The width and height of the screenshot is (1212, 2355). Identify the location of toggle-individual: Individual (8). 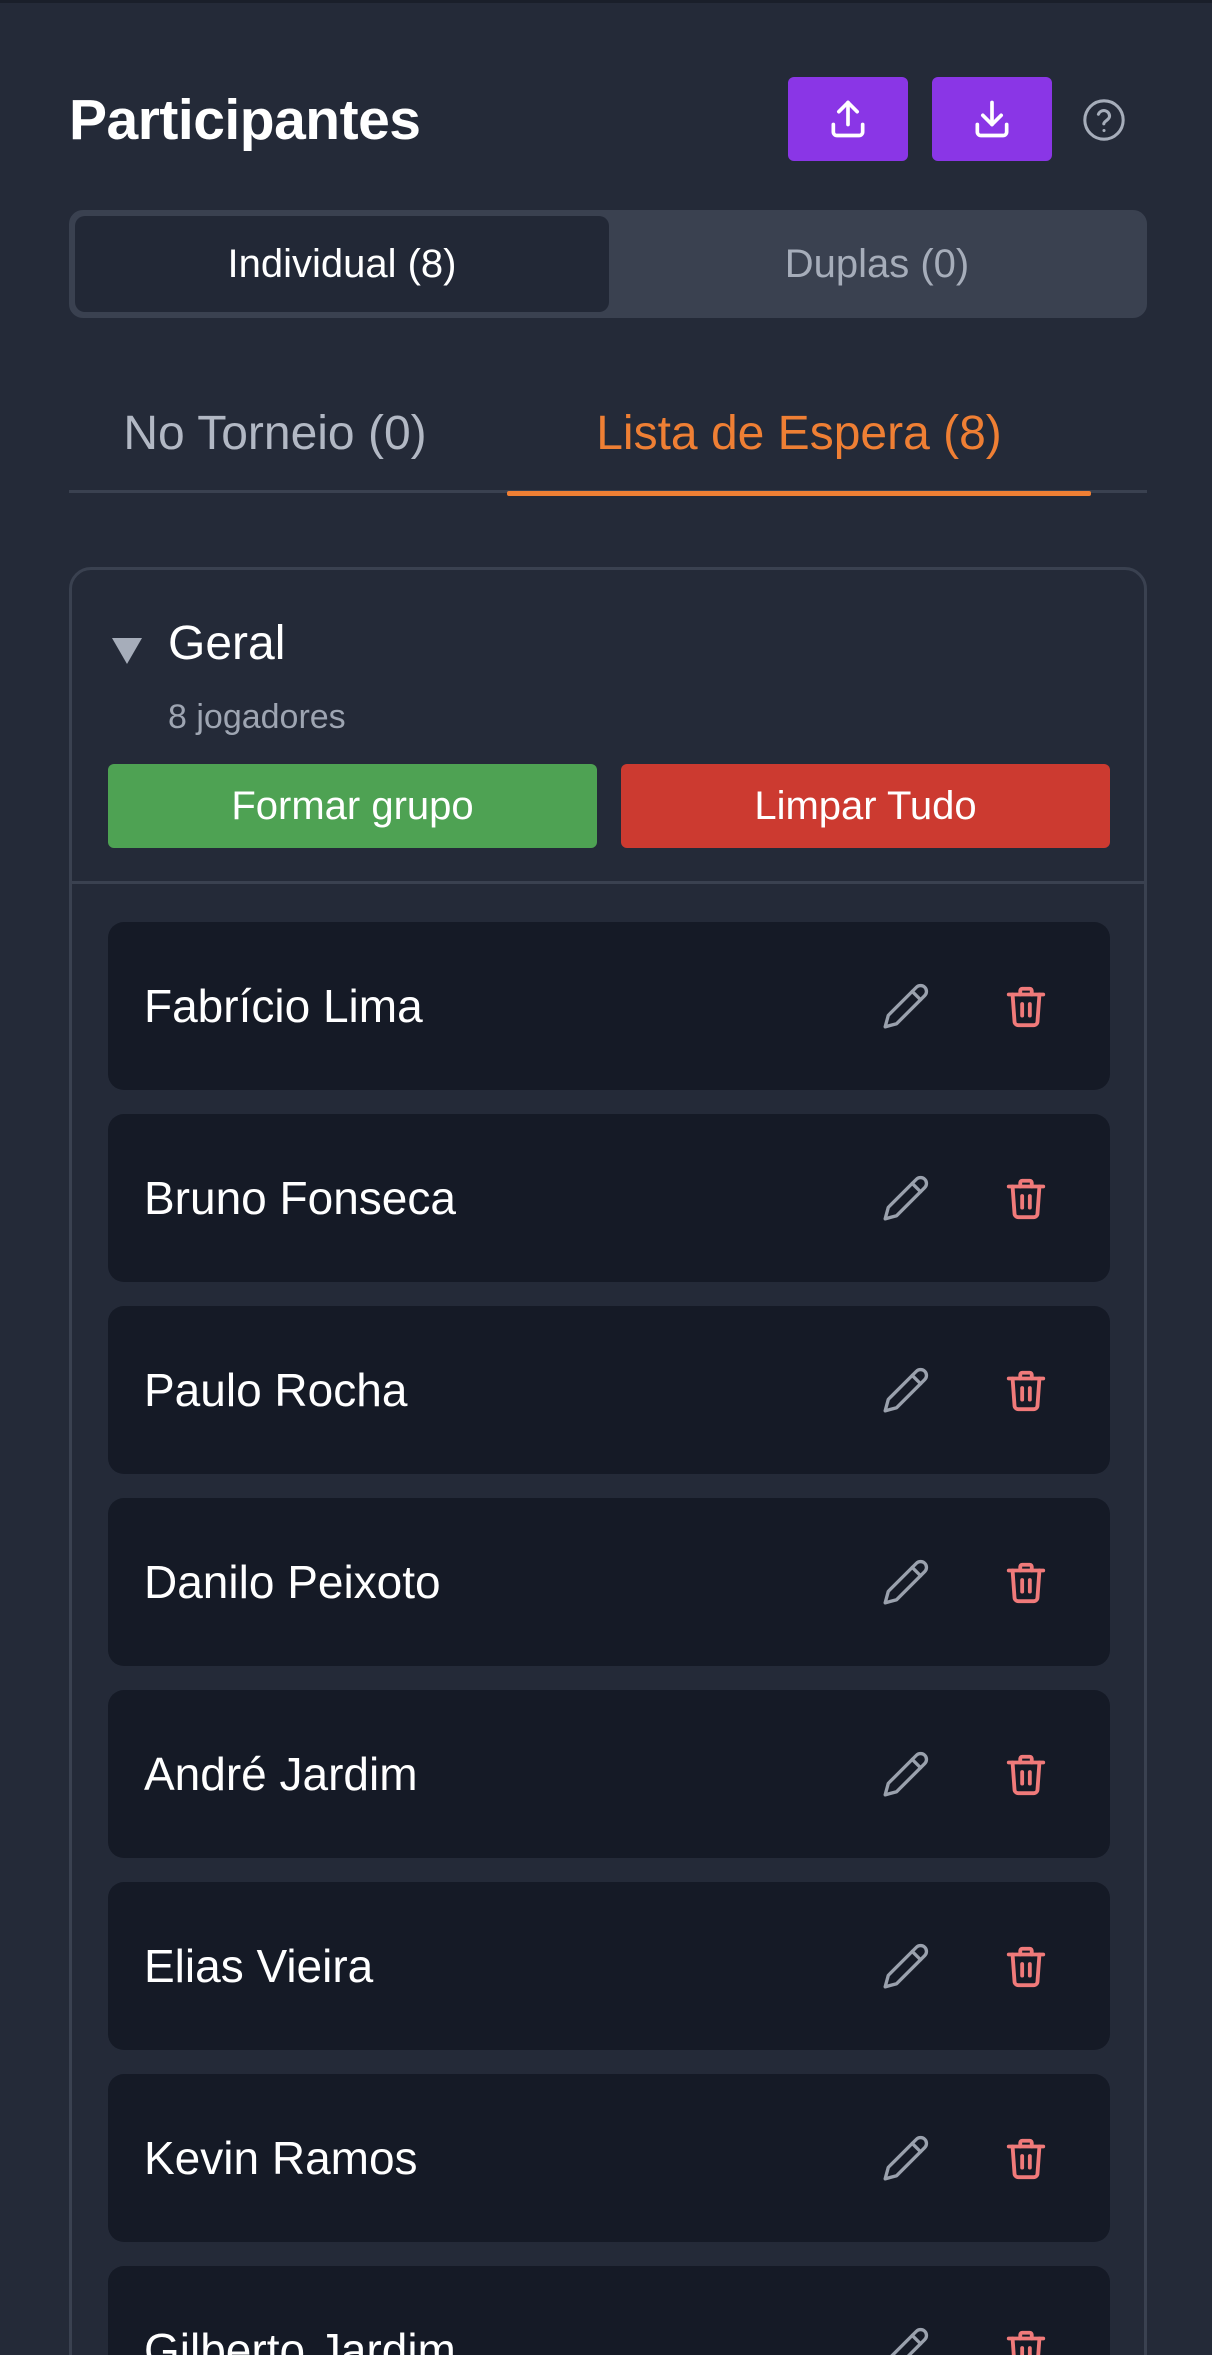
(342, 264).